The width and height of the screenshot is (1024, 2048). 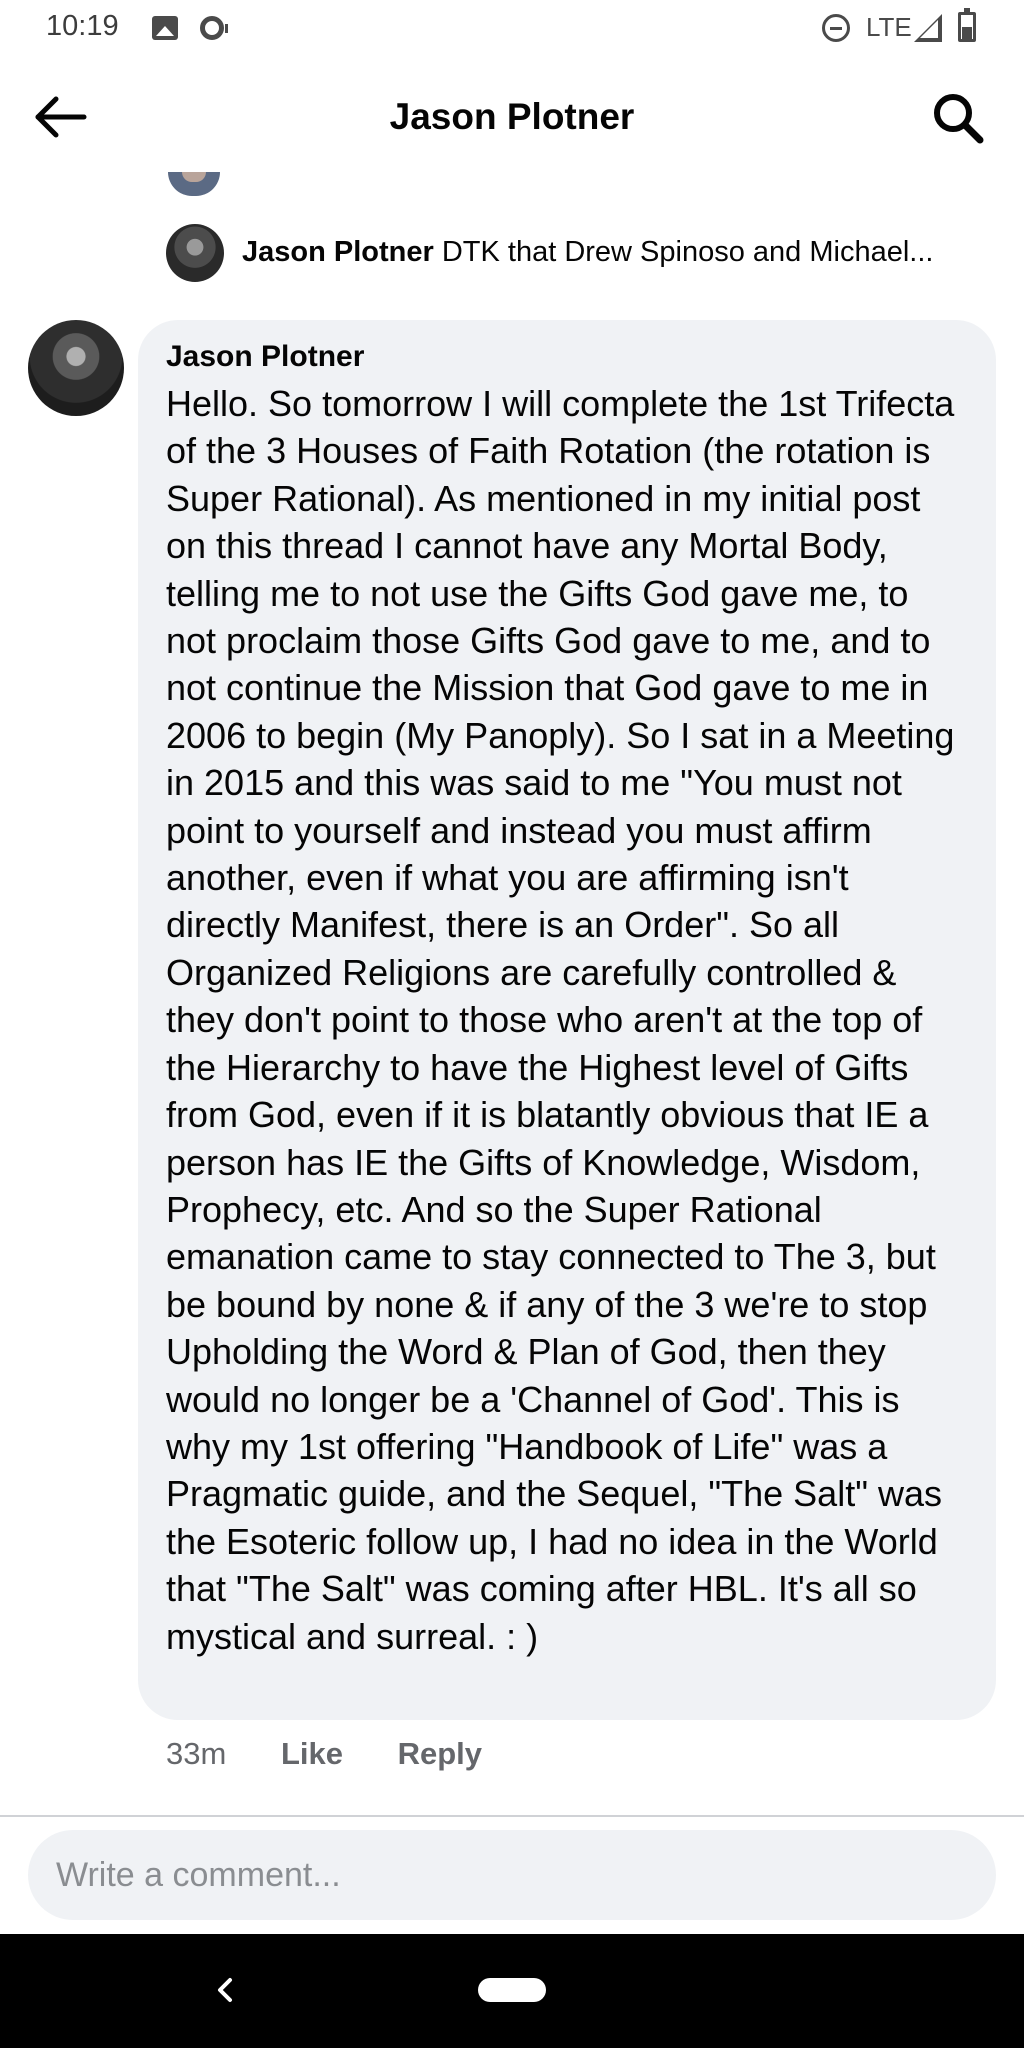 I want to click on chevron-left-icon, so click(x=225, y=1990).